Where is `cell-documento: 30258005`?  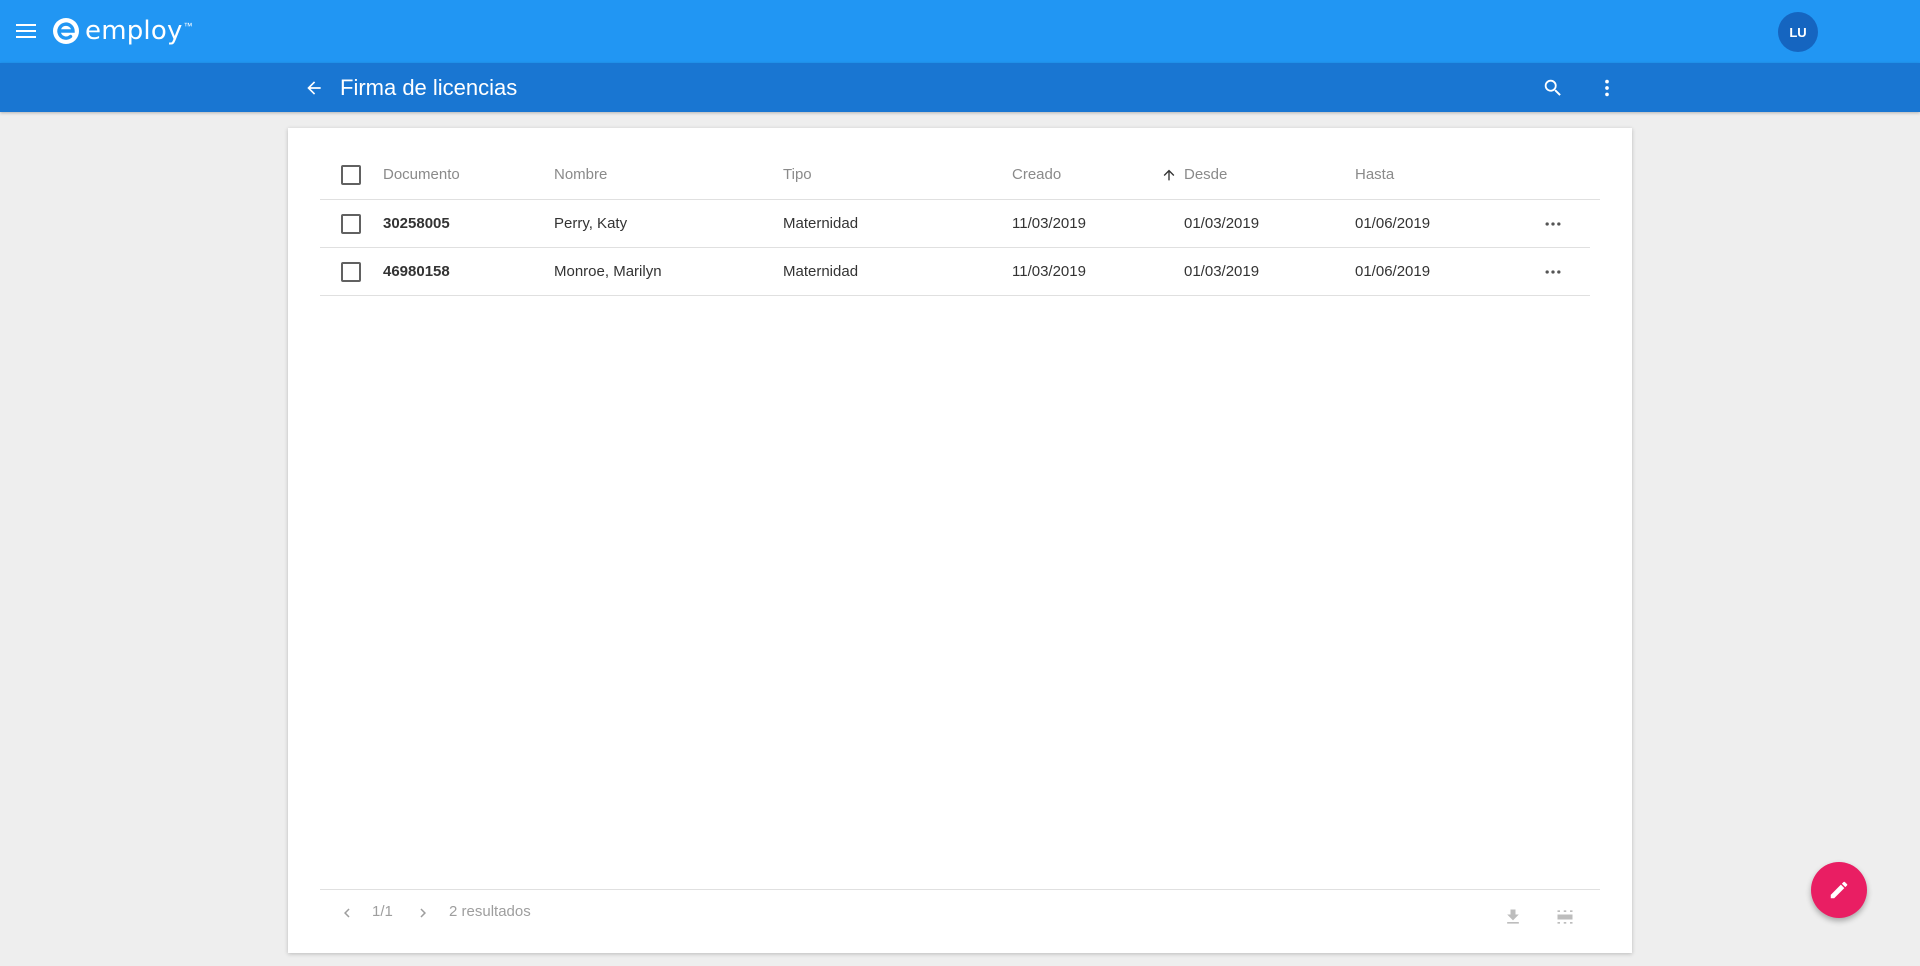
cell-documento: 30258005 is located at coordinates (416, 223).